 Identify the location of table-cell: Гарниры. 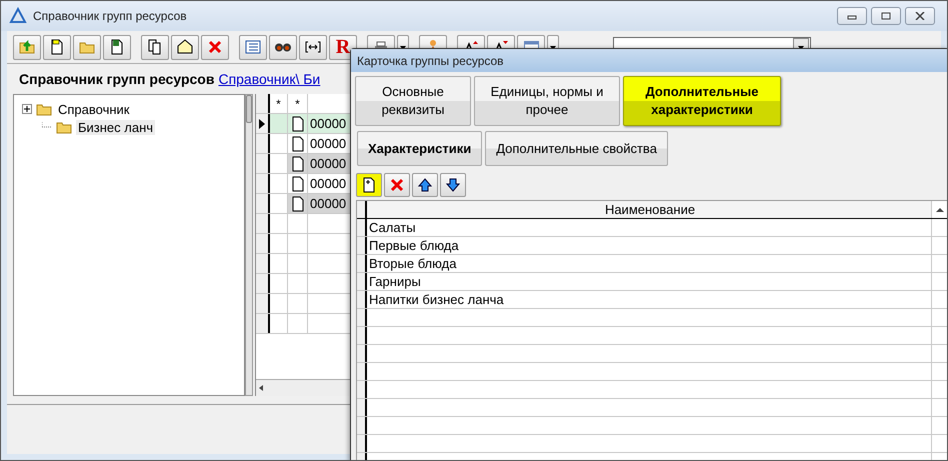
(649, 281).